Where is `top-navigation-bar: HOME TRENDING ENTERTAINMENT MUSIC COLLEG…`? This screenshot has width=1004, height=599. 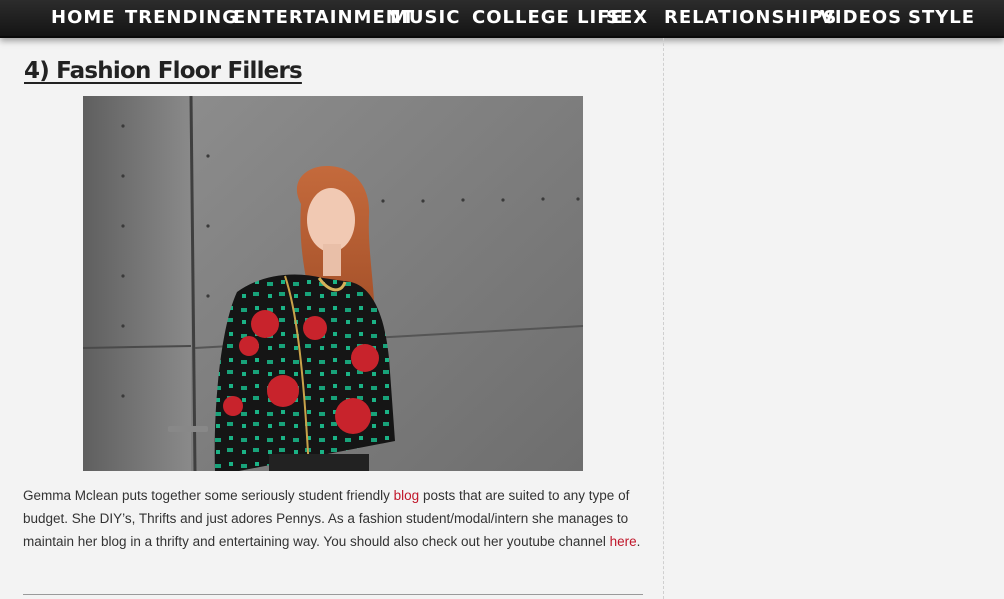 top-navigation-bar: HOME TRENDING ENTERTAINMENT MUSIC COLLEG… is located at coordinates (502, 19).